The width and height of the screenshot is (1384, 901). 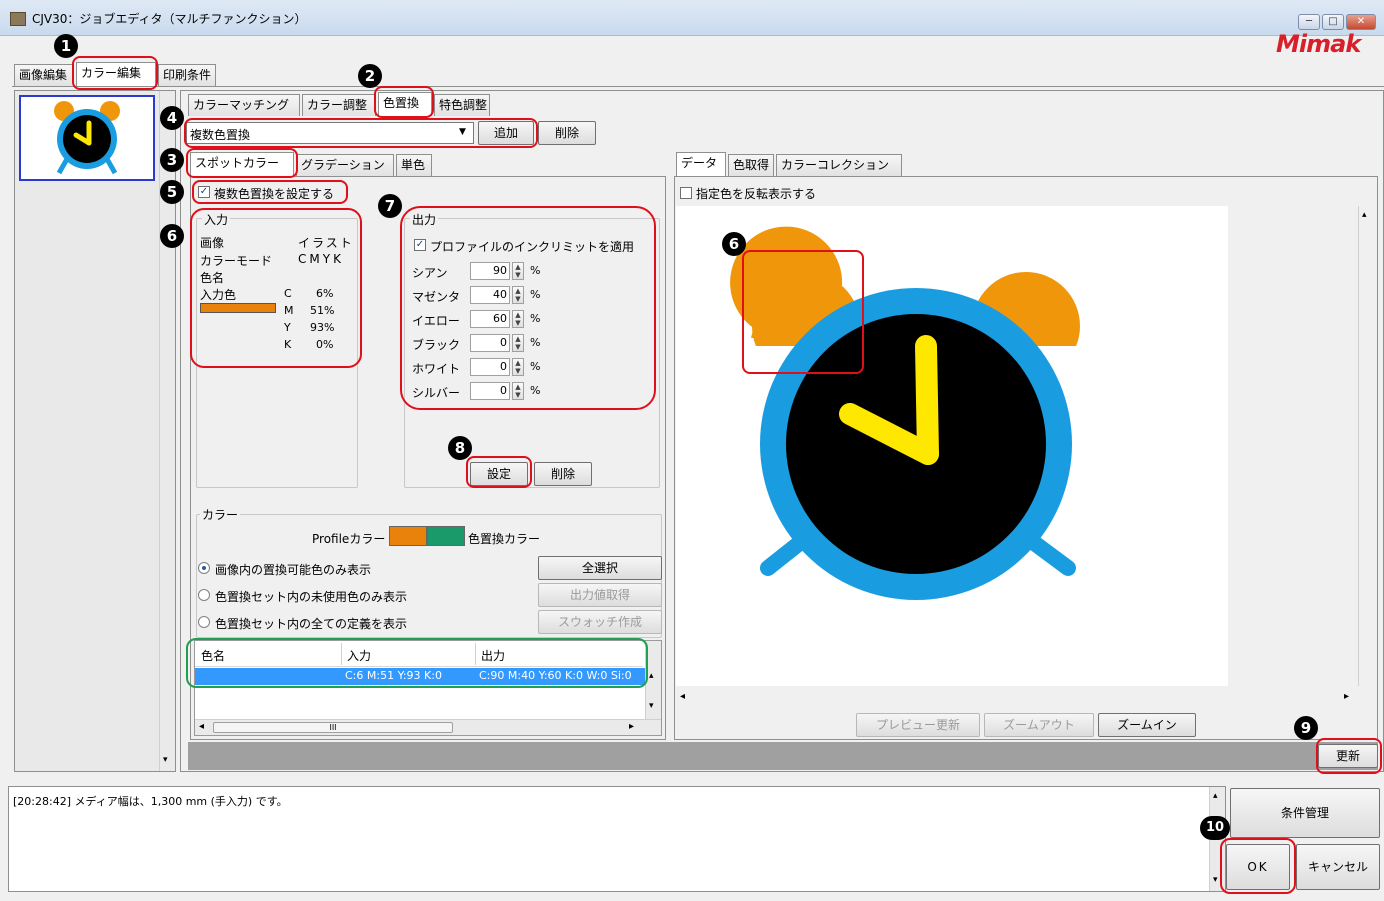 What do you see at coordinates (1258, 867) in the screenshot?
I see `ok-button: OK` at bounding box center [1258, 867].